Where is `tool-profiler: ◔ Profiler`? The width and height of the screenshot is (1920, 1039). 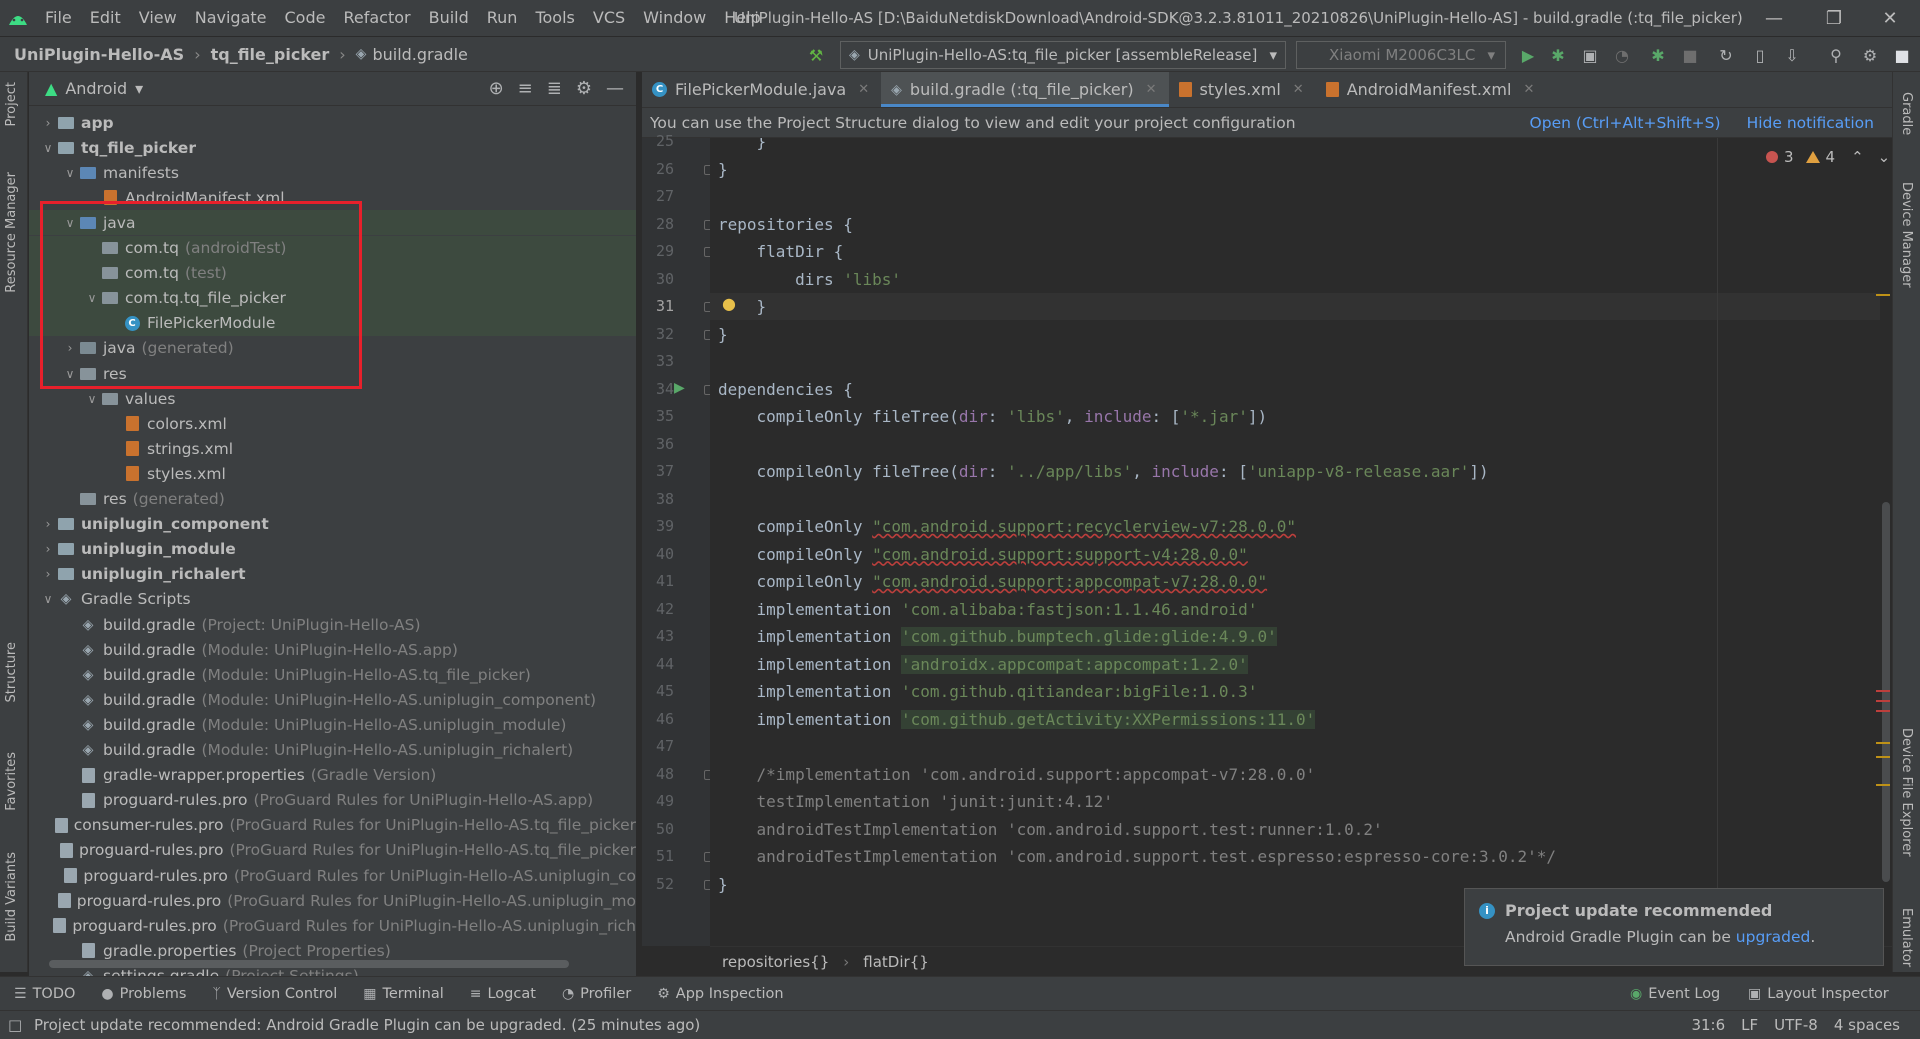
tool-profiler: ◔ Profiler is located at coordinates (602, 994).